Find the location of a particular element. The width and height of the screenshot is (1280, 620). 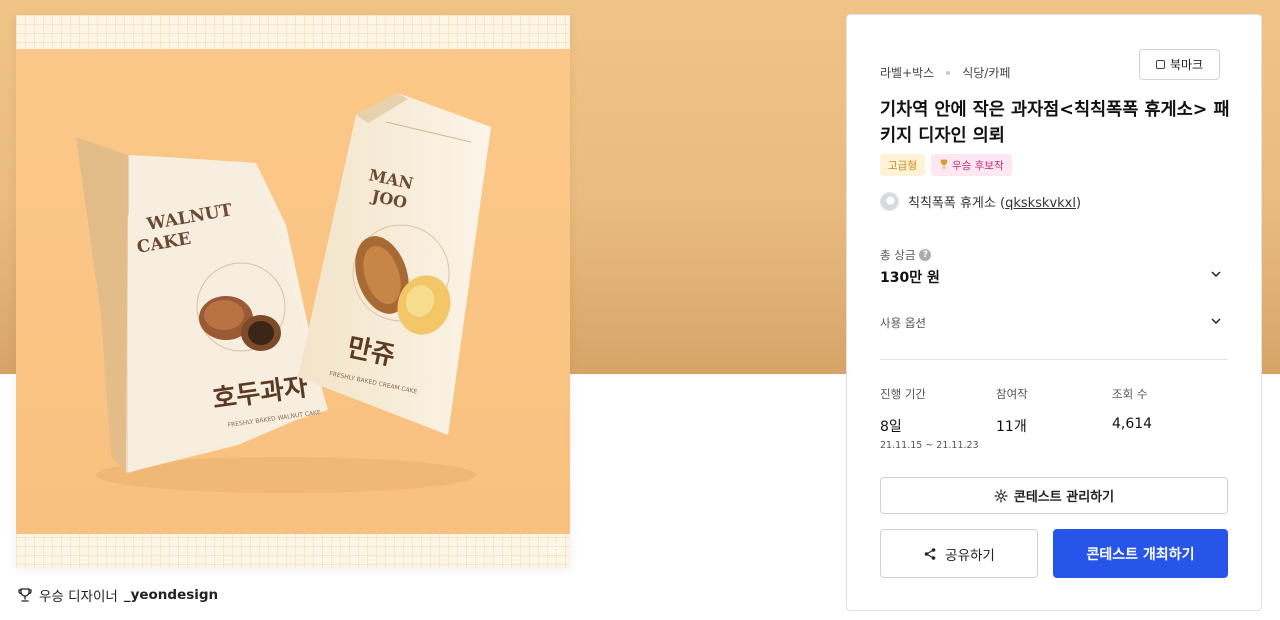

award-badge: 우승 후보작 is located at coordinates (971, 165).